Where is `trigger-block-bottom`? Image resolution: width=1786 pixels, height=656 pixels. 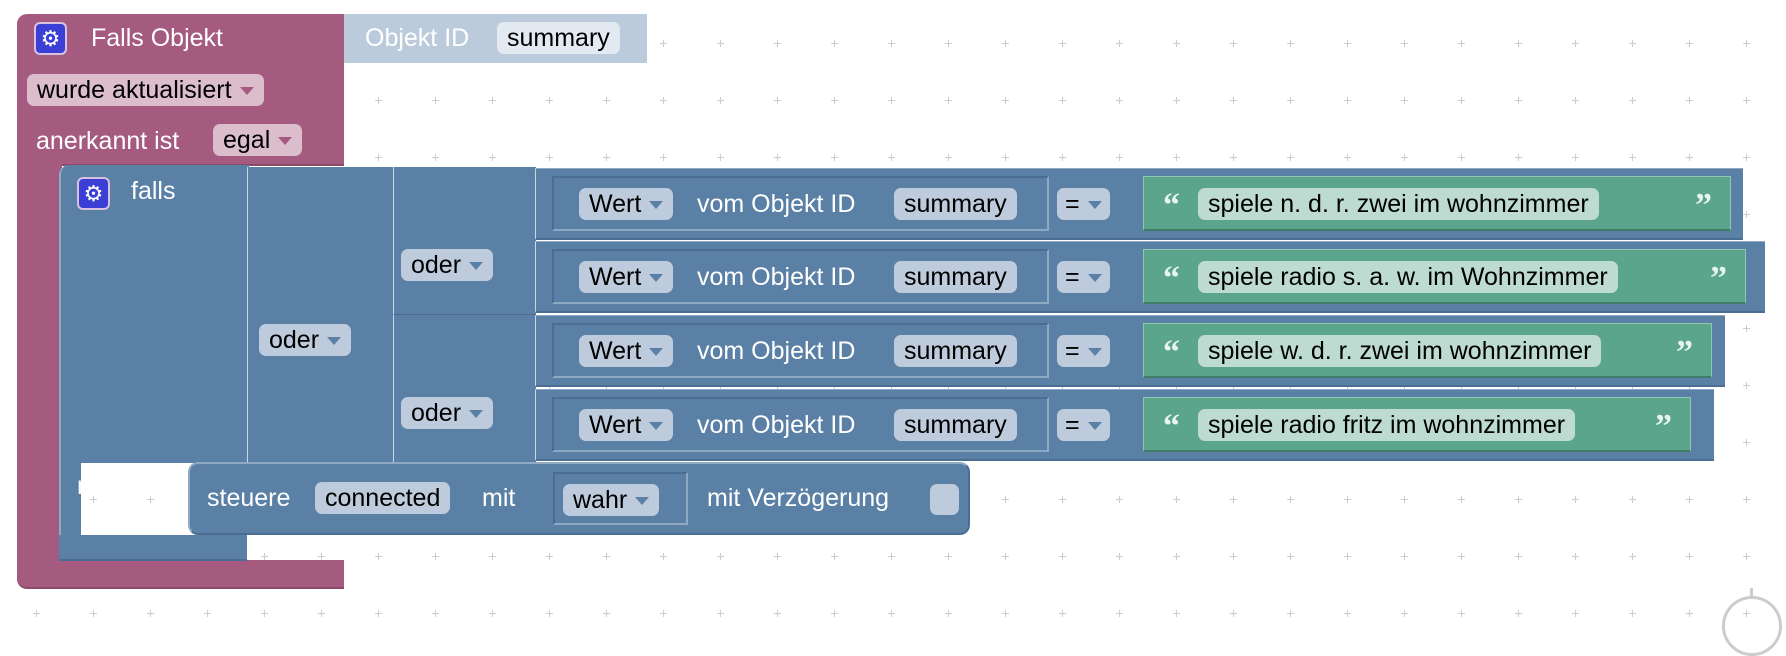 trigger-block-bottom is located at coordinates (180, 574).